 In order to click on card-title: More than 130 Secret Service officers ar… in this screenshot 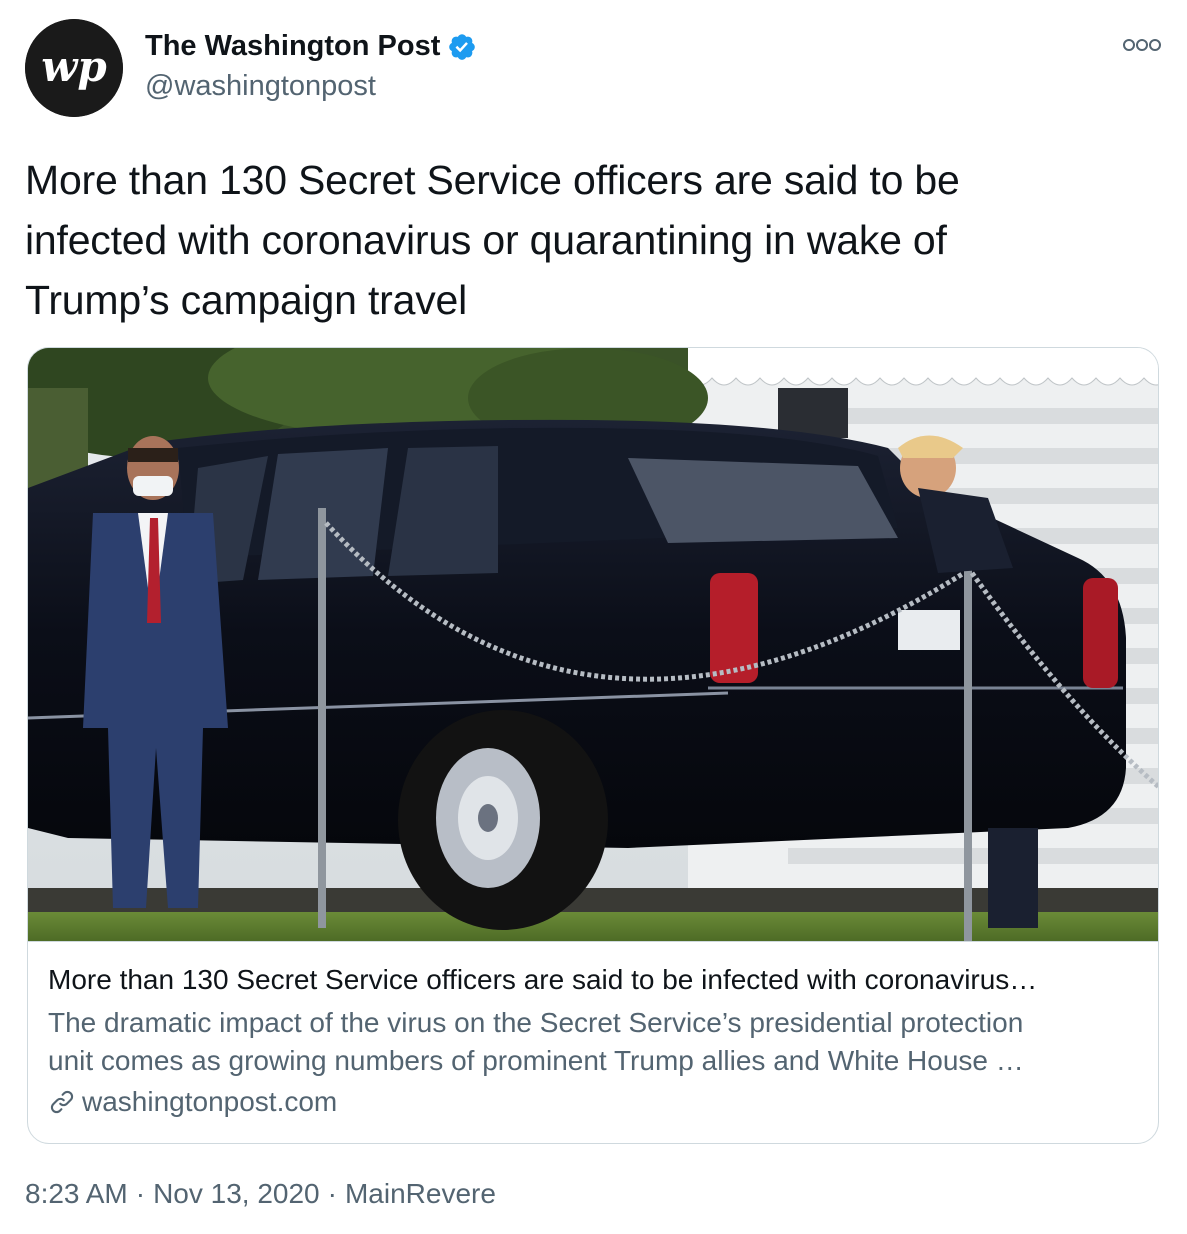, I will do `click(594, 980)`.